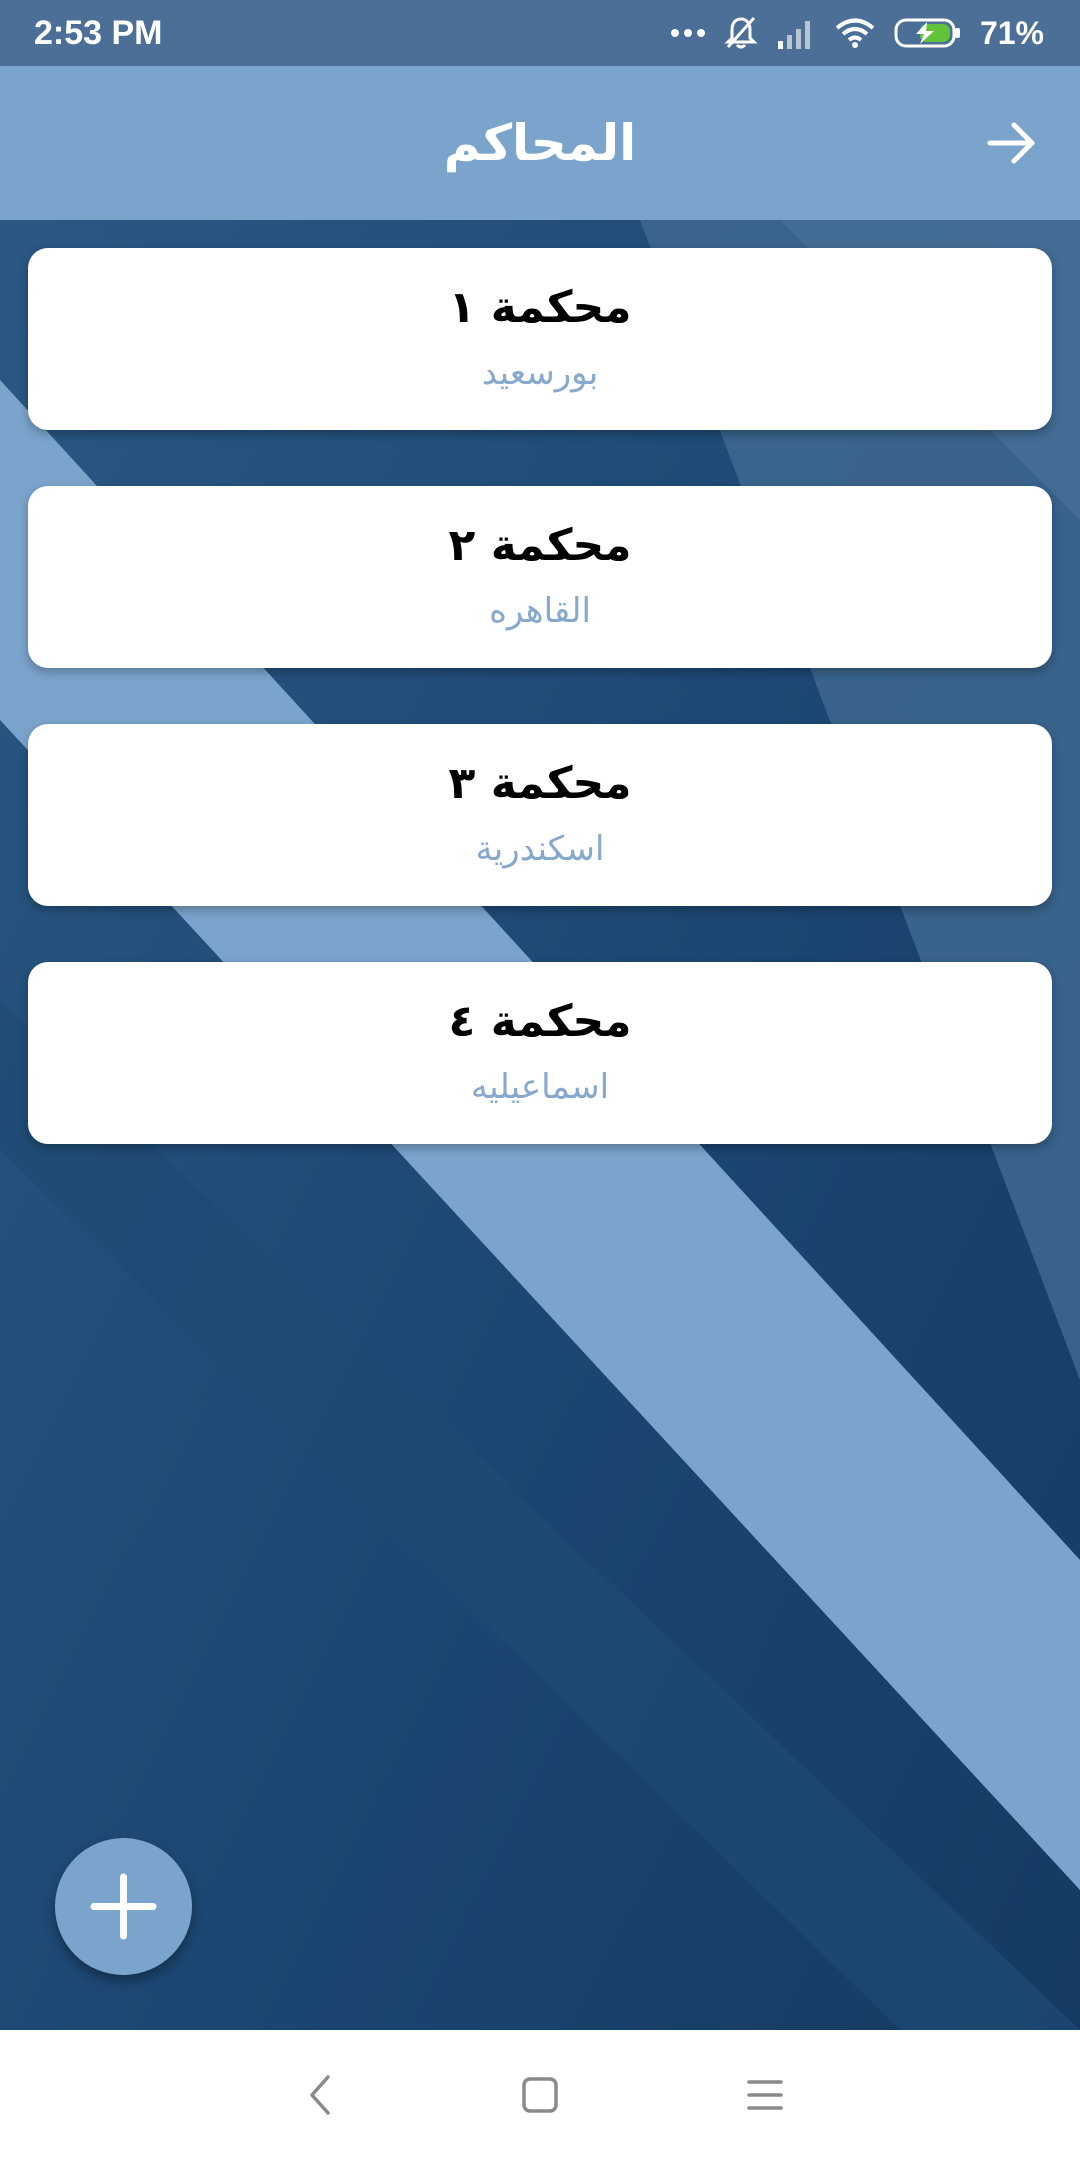 The width and height of the screenshot is (1080, 2160). I want to click on nav-bar, so click(540, 2095).